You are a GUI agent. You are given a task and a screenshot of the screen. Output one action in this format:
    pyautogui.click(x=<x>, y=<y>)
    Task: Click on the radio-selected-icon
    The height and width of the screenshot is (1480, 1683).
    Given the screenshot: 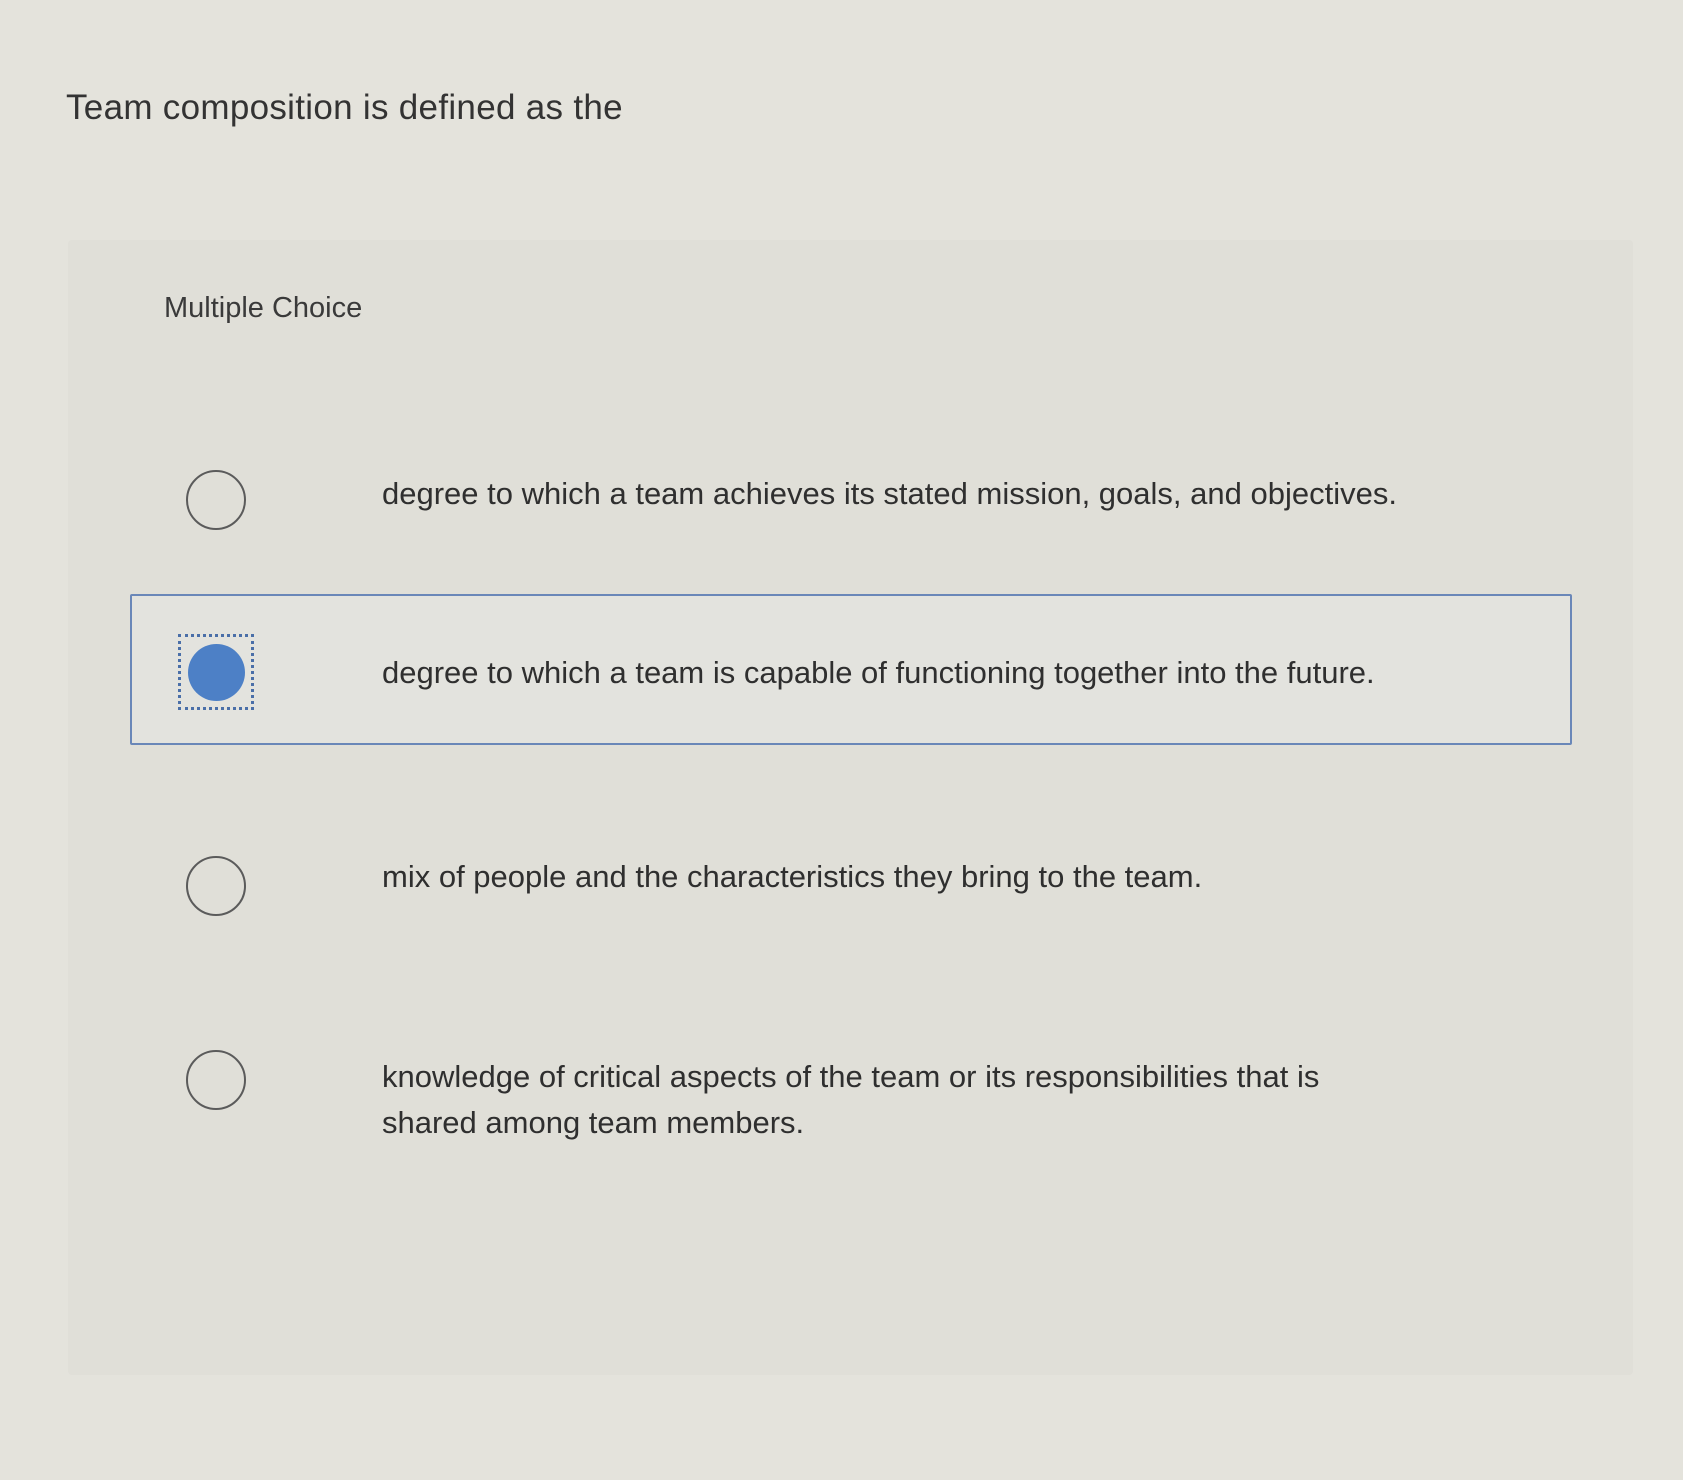 What is the action you would take?
    pyautogui.click(x=216, y=672)
    